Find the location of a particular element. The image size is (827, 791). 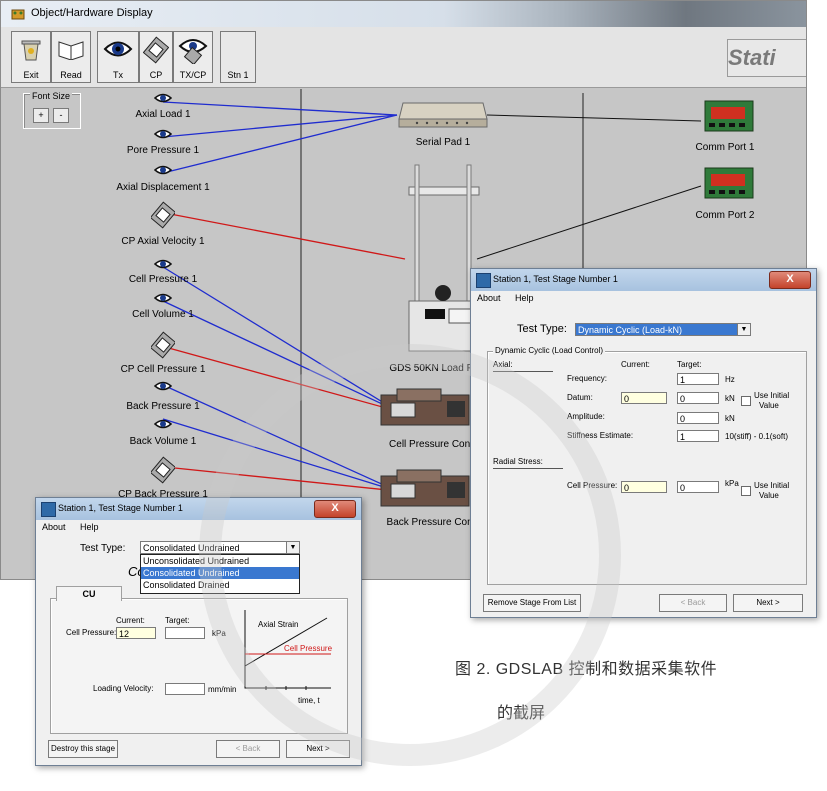

graph-time-label: time, t is located at coordinates (309, 700).